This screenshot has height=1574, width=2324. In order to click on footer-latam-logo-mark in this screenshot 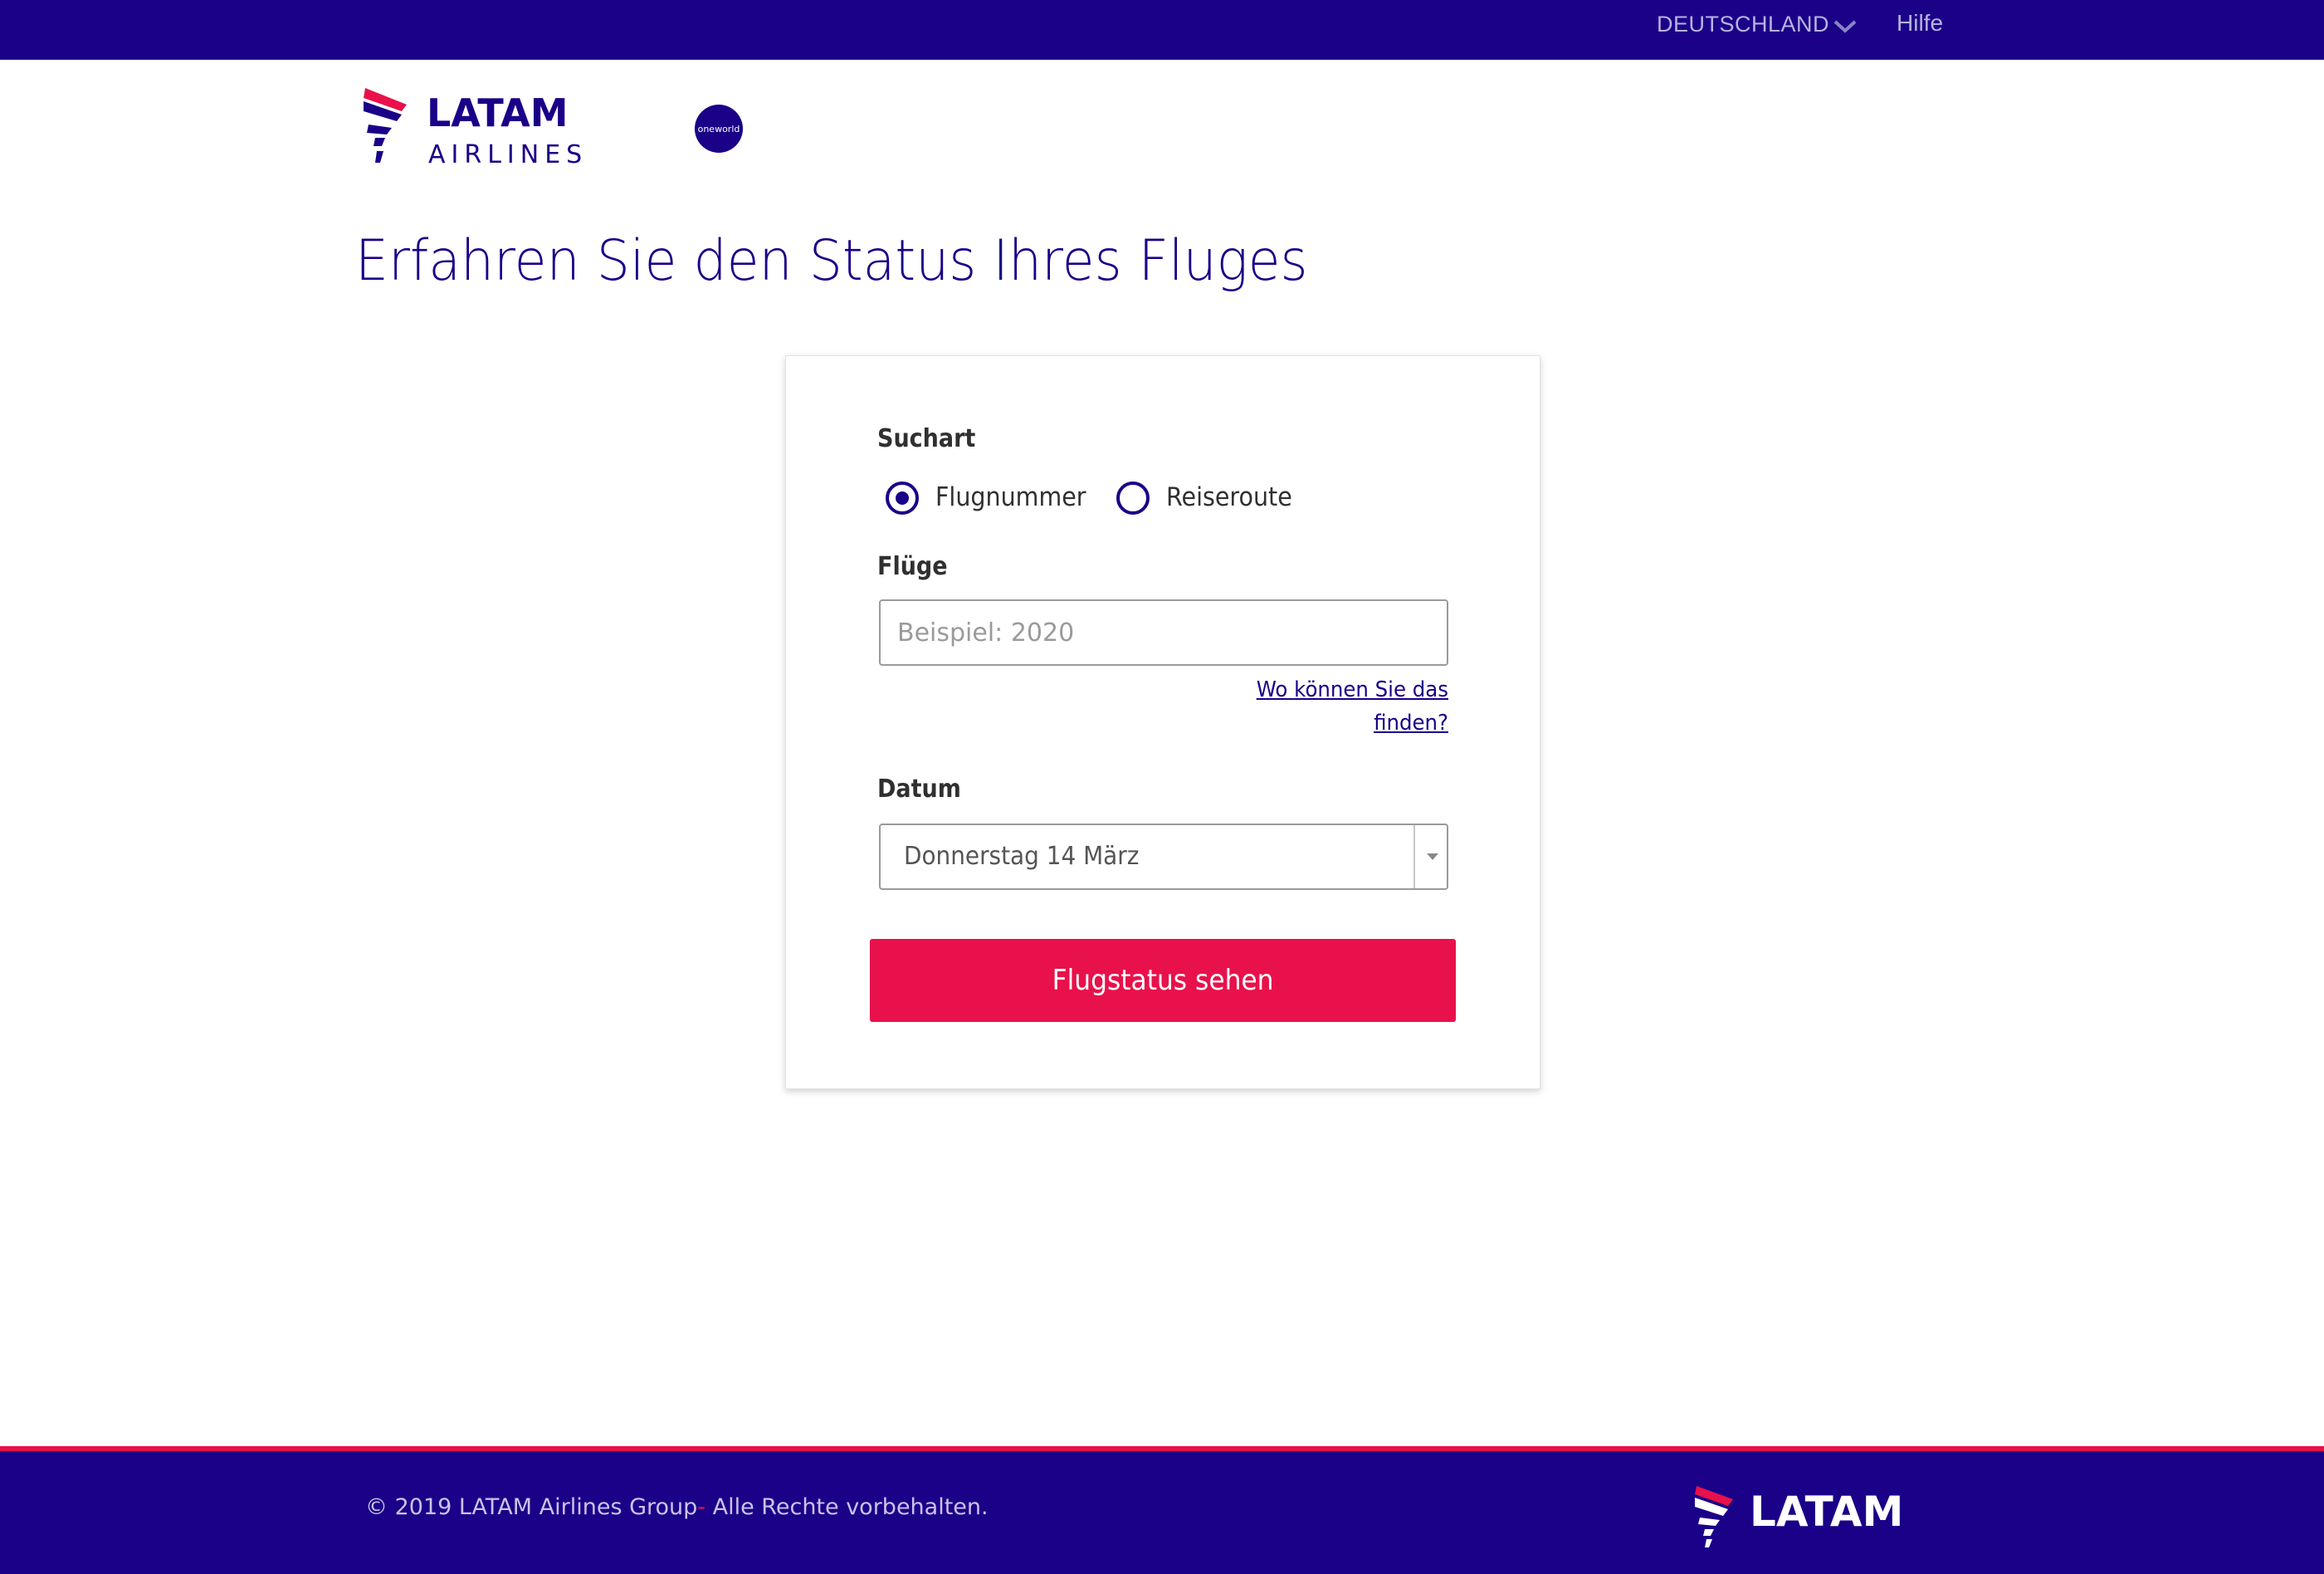, I will do `click(1714, 1516)`.